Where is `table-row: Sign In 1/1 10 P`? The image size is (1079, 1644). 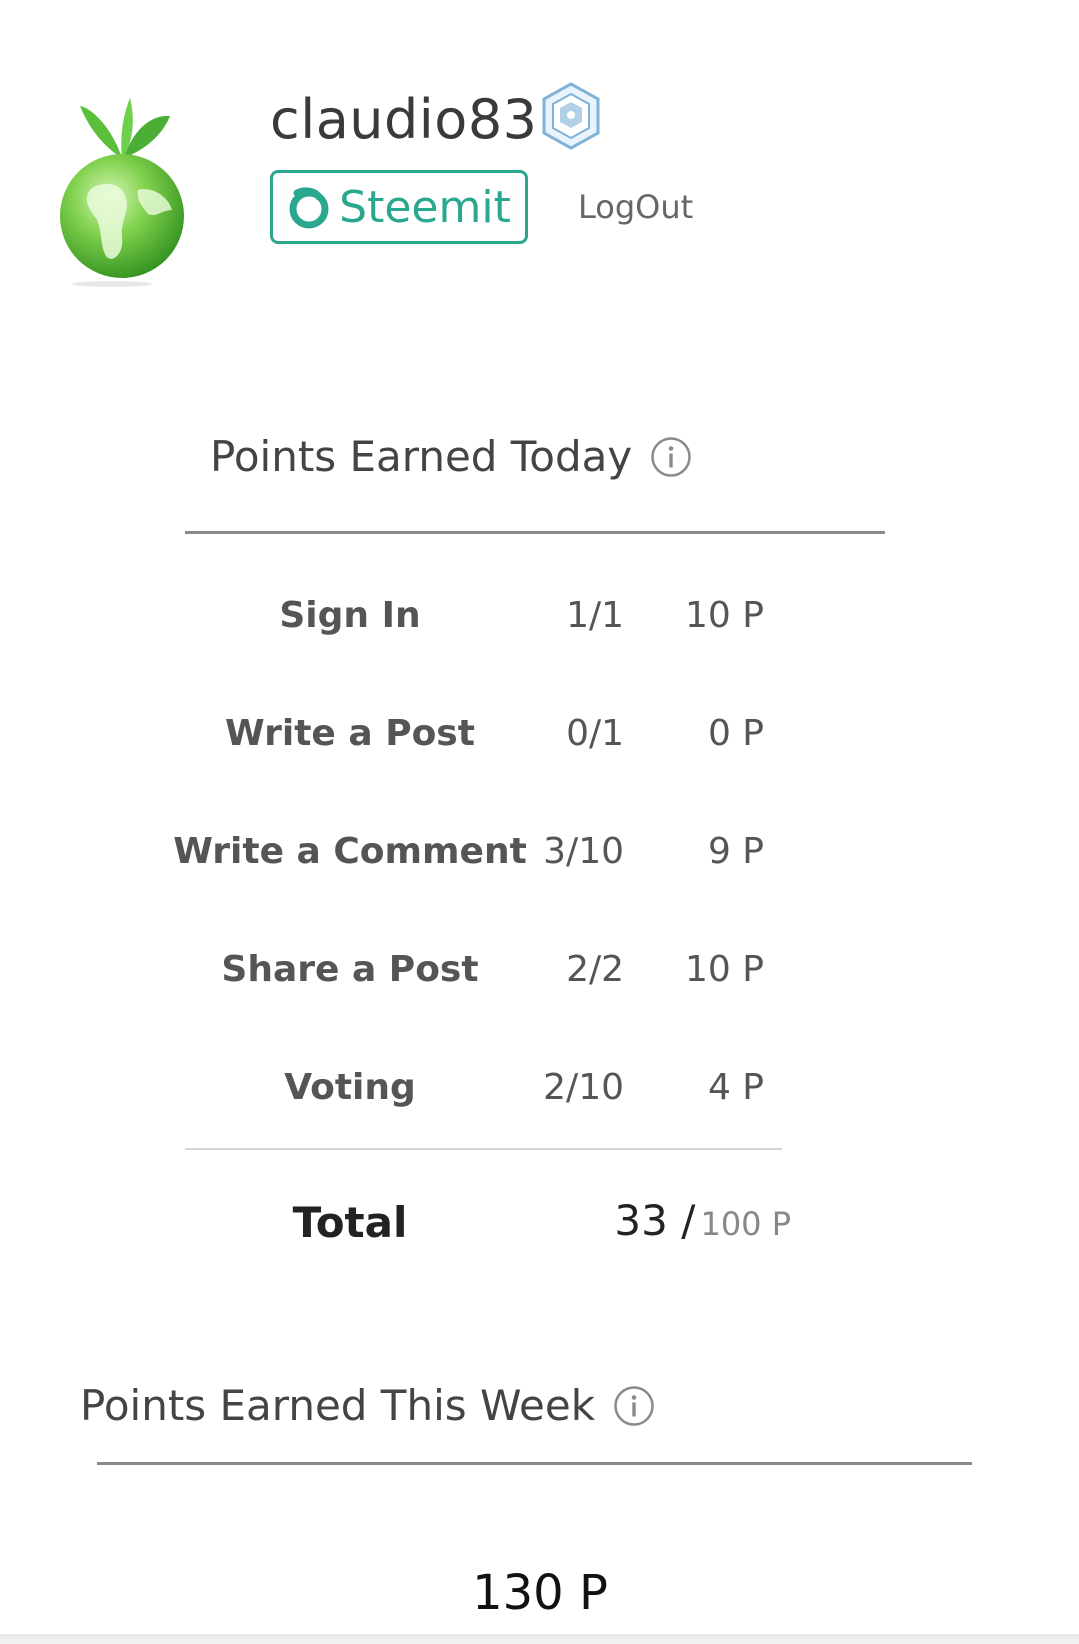
table-row: Sign In 1/1 10 P is located at coordinates (539, 625).